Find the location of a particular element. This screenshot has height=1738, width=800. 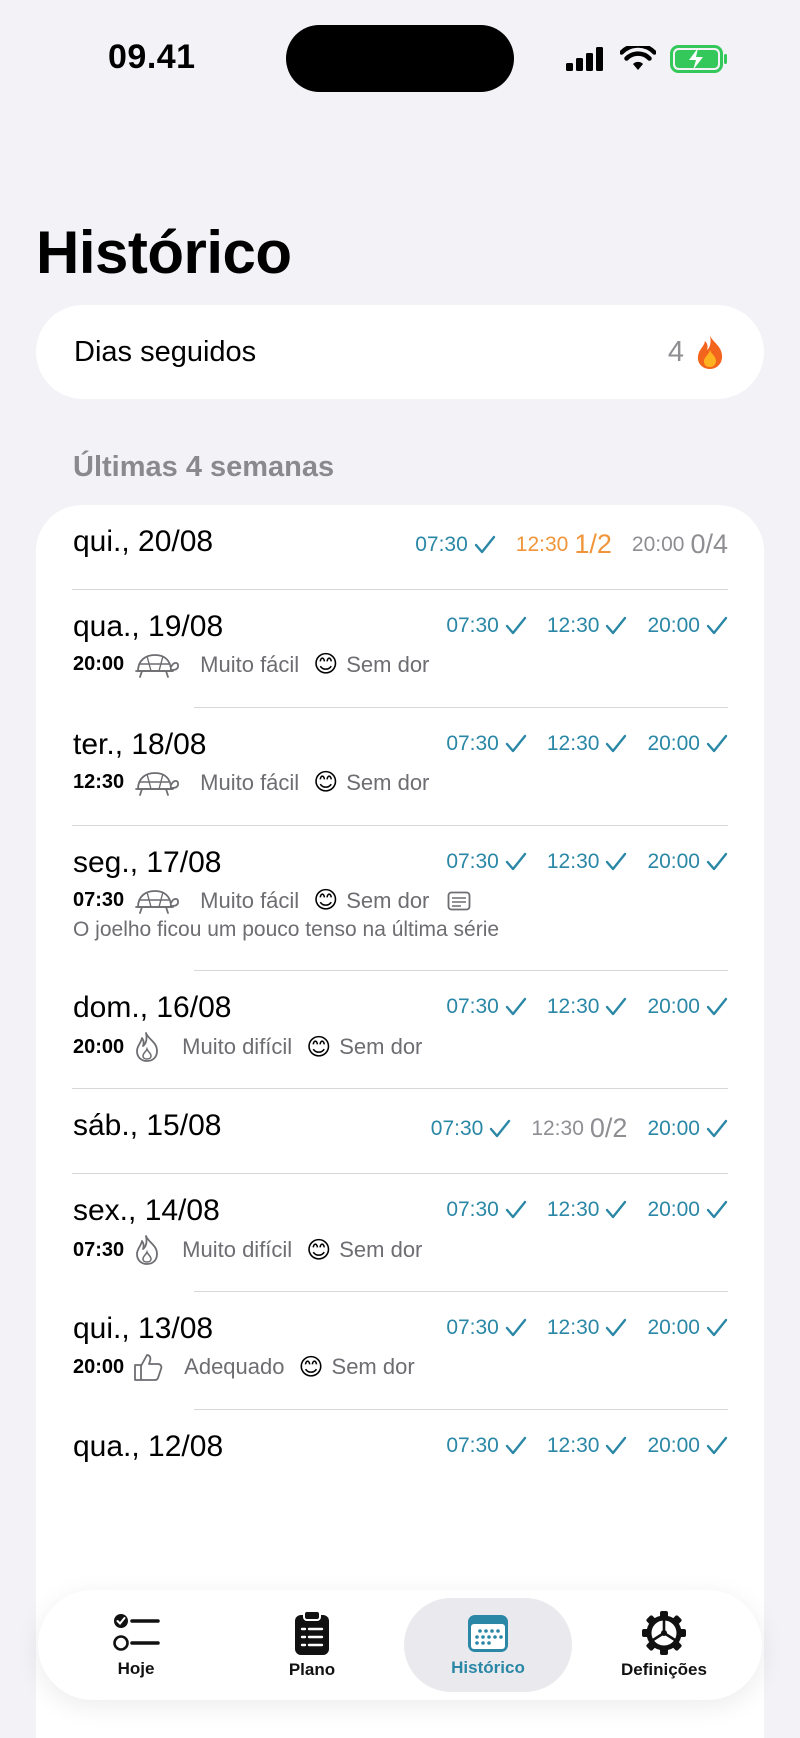

tab-plano: Plano is located at coordinates (312, 1645).